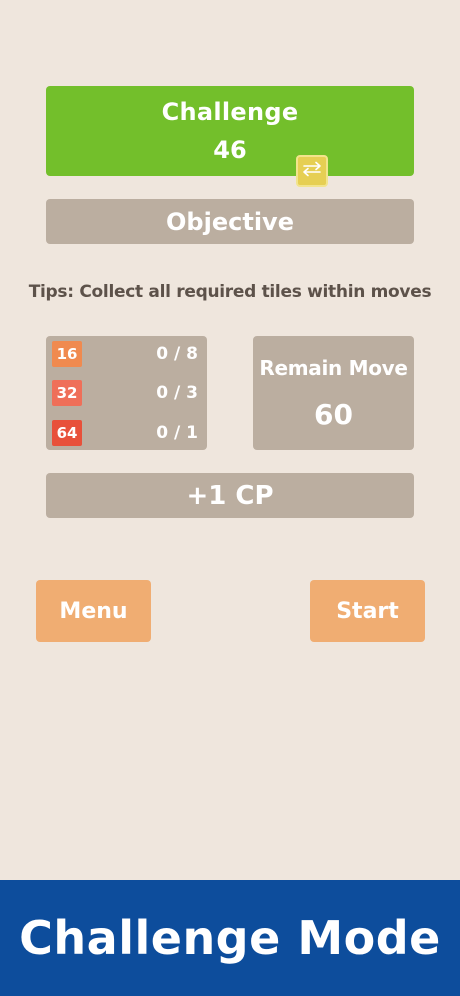 This screenshot has height=996, width=460. I want to click on remain-move-value: 60, so click(333, 414).